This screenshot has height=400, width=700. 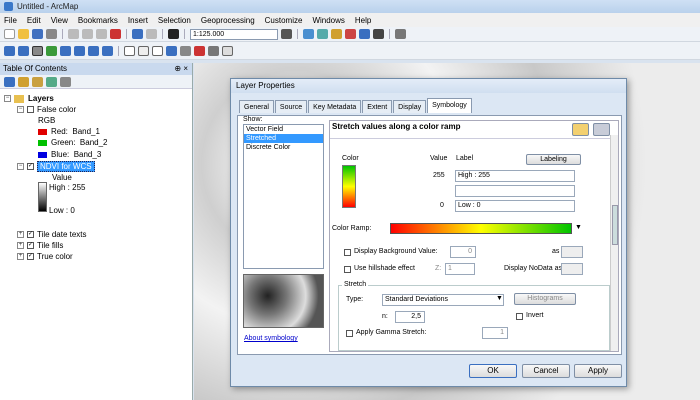 I want to click on tab-display: Display, so click(x=410, y=106).